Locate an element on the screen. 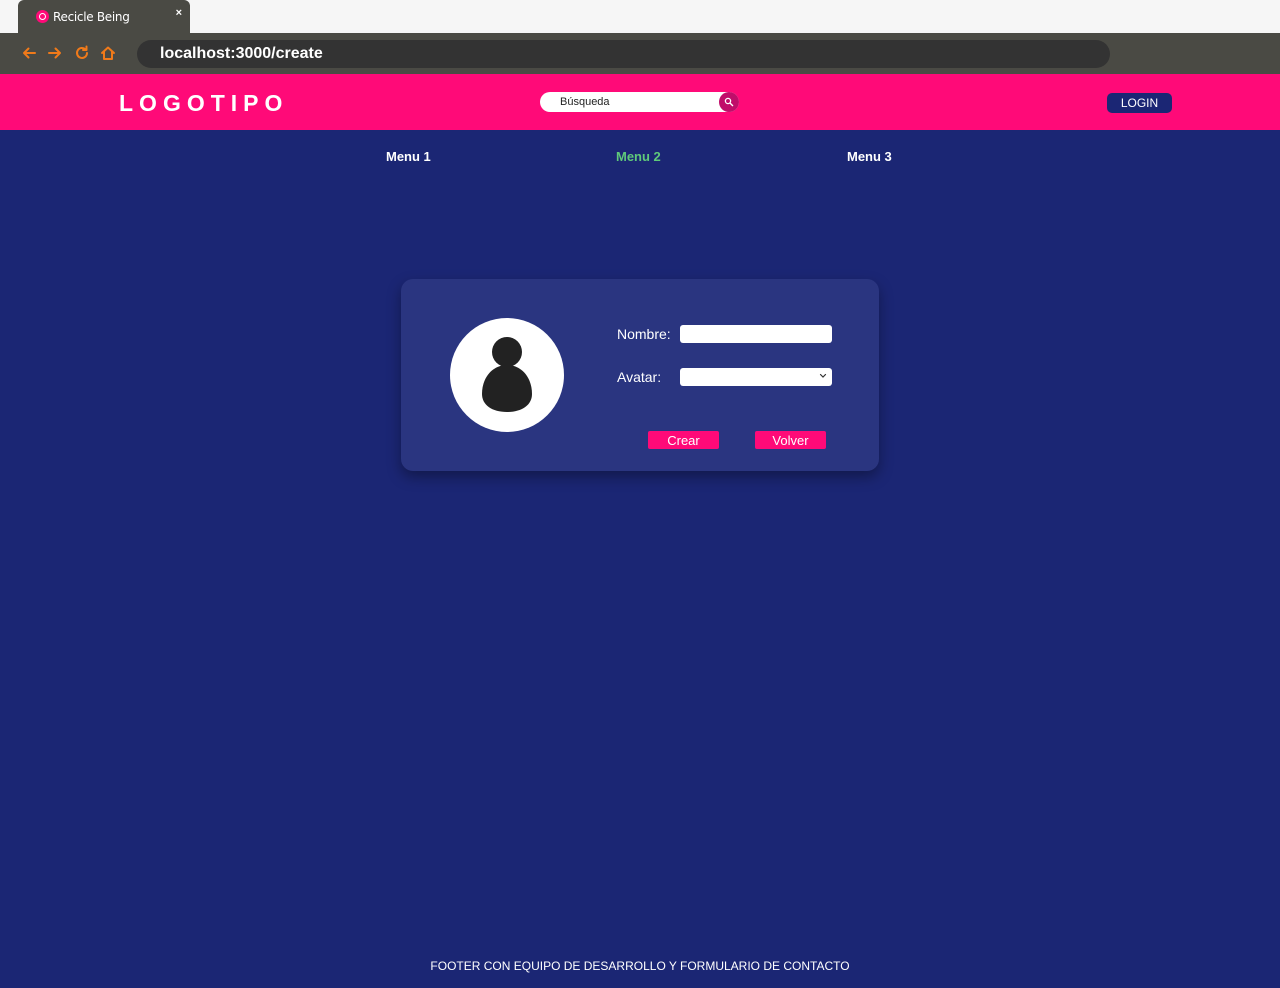 This screenshot has height=988, width=1280. favicon-icon is located at coordinates (42, 16).